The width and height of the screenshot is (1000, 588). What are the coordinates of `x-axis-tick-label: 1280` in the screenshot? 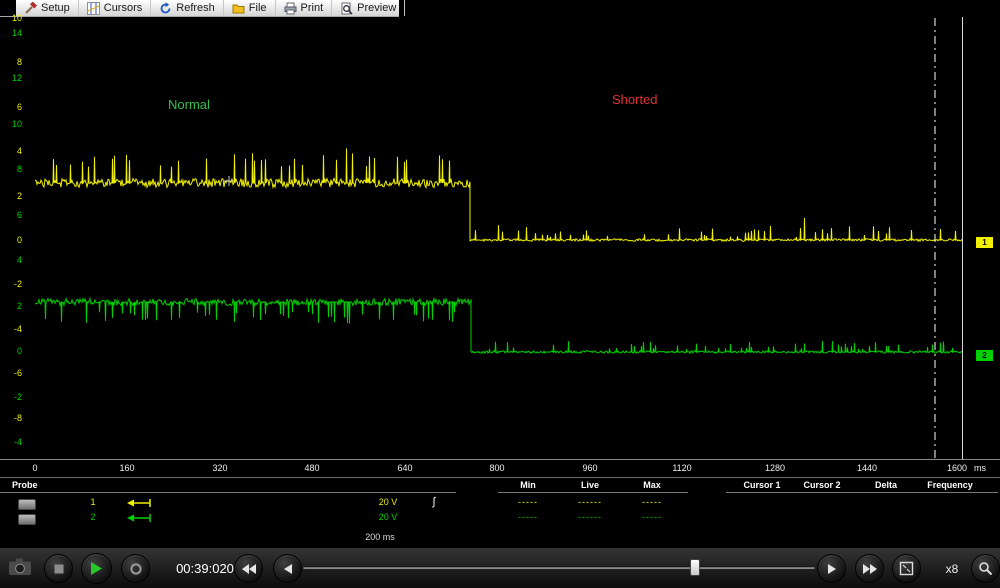 It's located at (775, 468).